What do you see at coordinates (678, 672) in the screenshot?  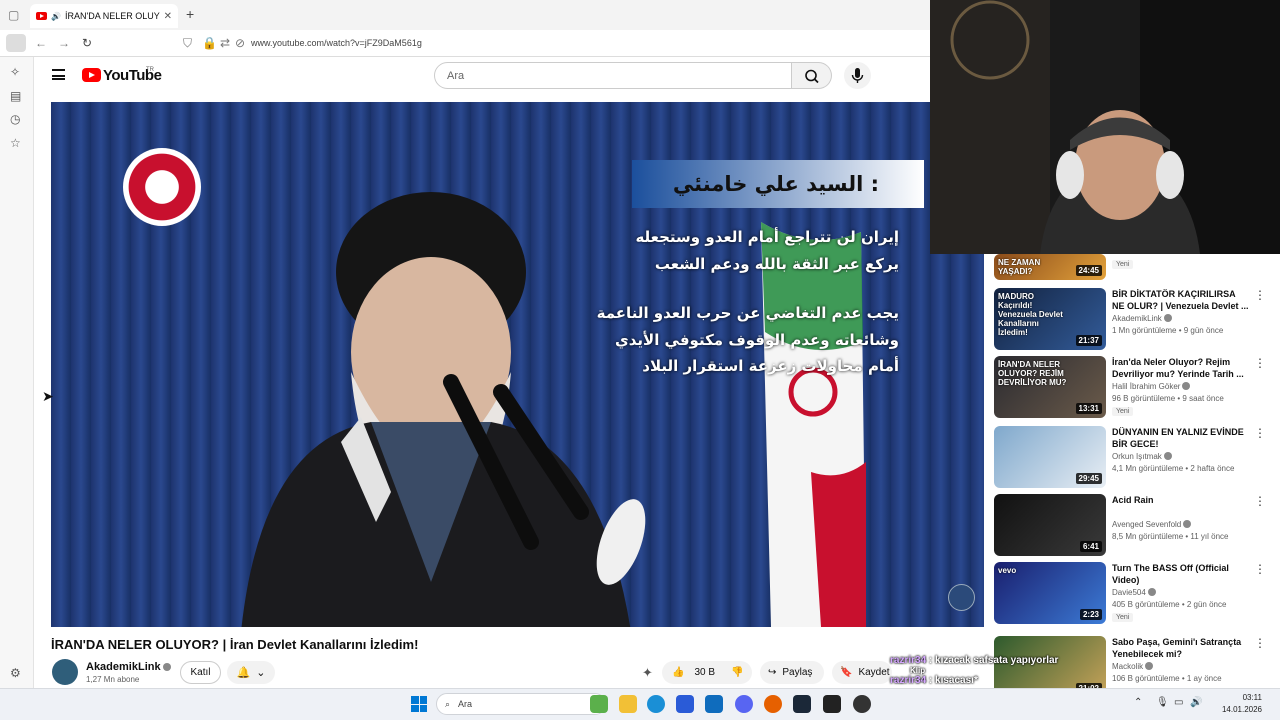 I see `thumbs-up-icon: 👍` at bounding box center [678, 672].